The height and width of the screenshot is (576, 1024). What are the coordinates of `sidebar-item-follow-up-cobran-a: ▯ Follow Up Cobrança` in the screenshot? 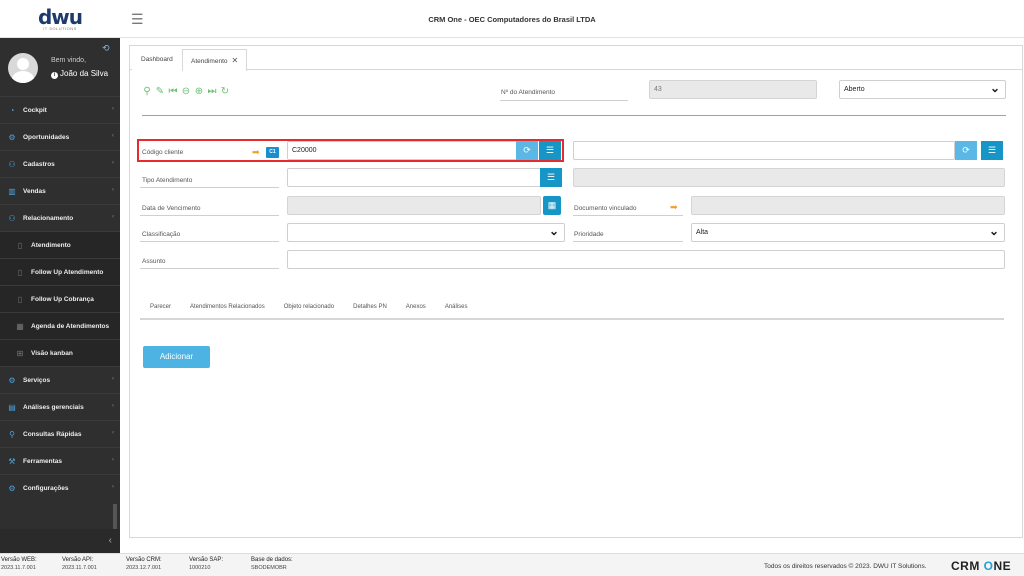 It's located at (60, 298).